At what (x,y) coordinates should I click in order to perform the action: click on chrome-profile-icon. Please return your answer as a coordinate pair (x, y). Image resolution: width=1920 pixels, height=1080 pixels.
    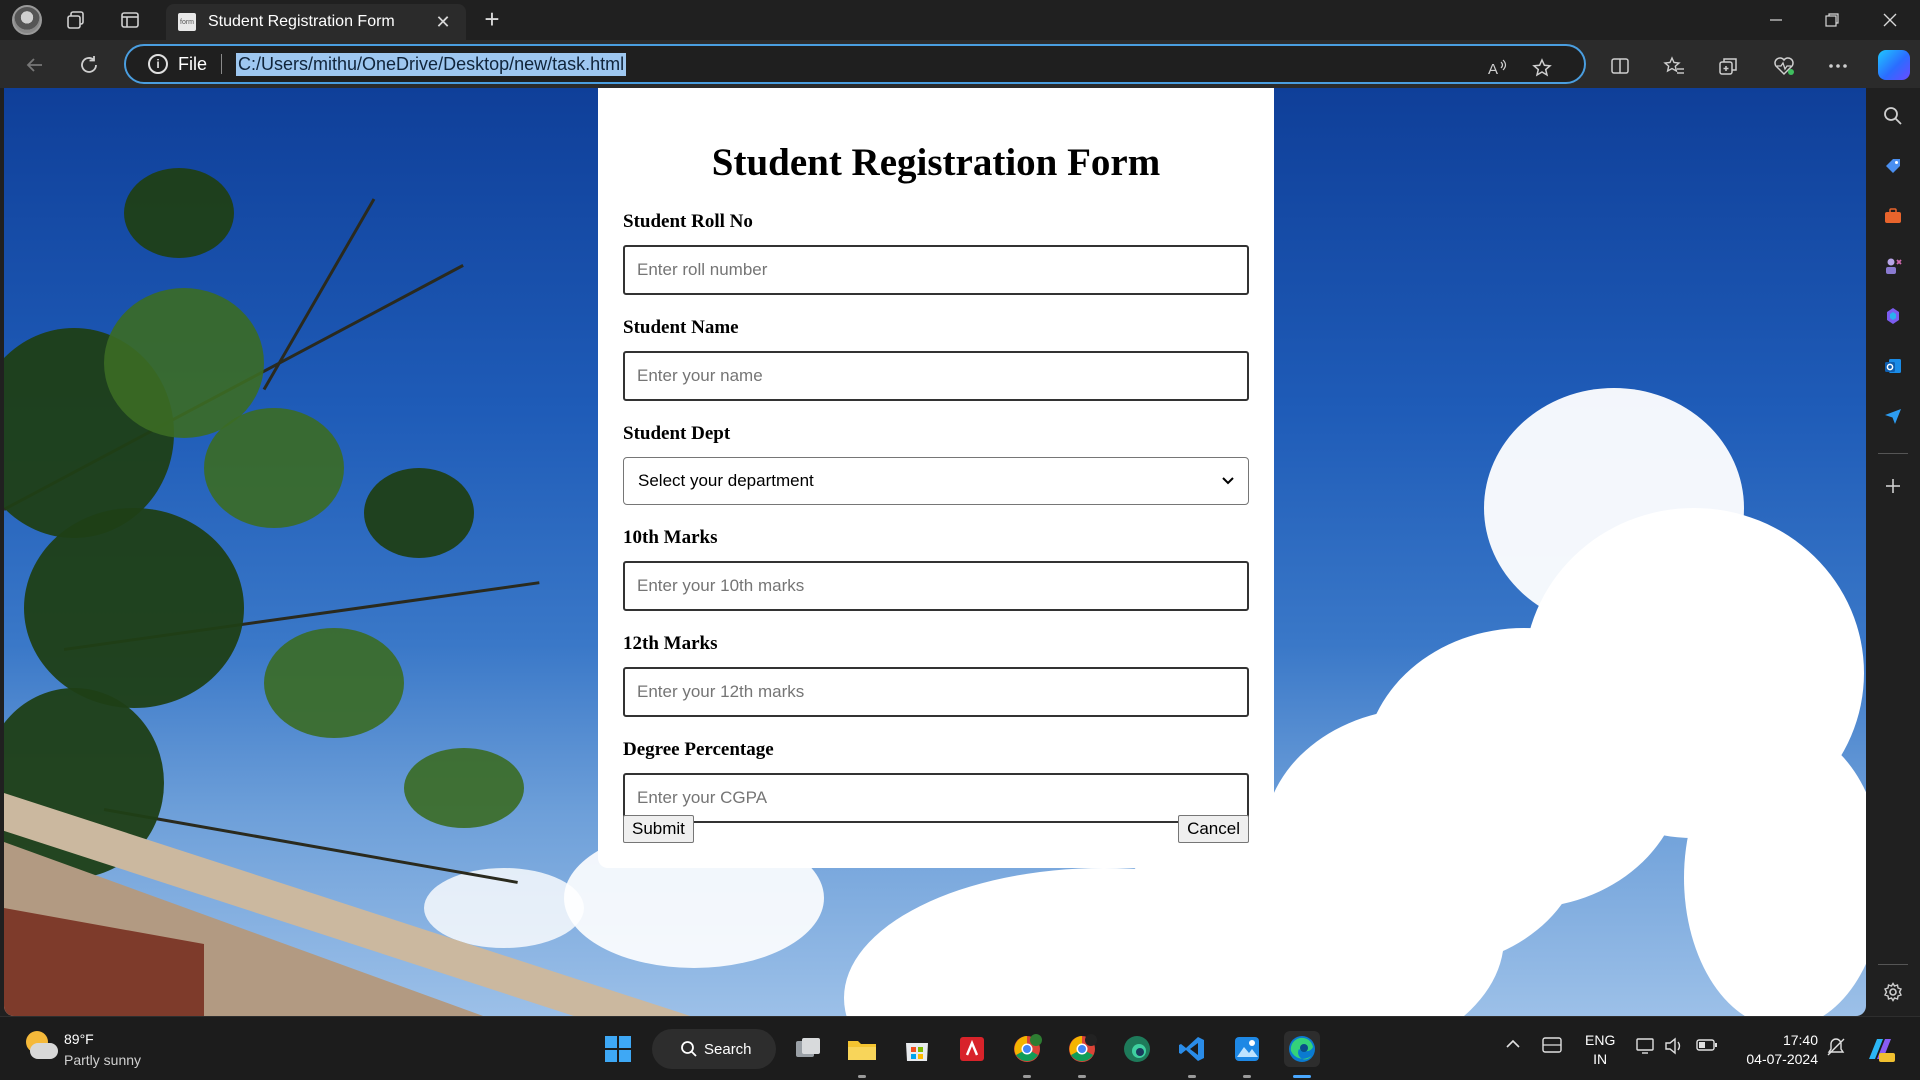
    Looking at the image, I should click on (1082, 1049).